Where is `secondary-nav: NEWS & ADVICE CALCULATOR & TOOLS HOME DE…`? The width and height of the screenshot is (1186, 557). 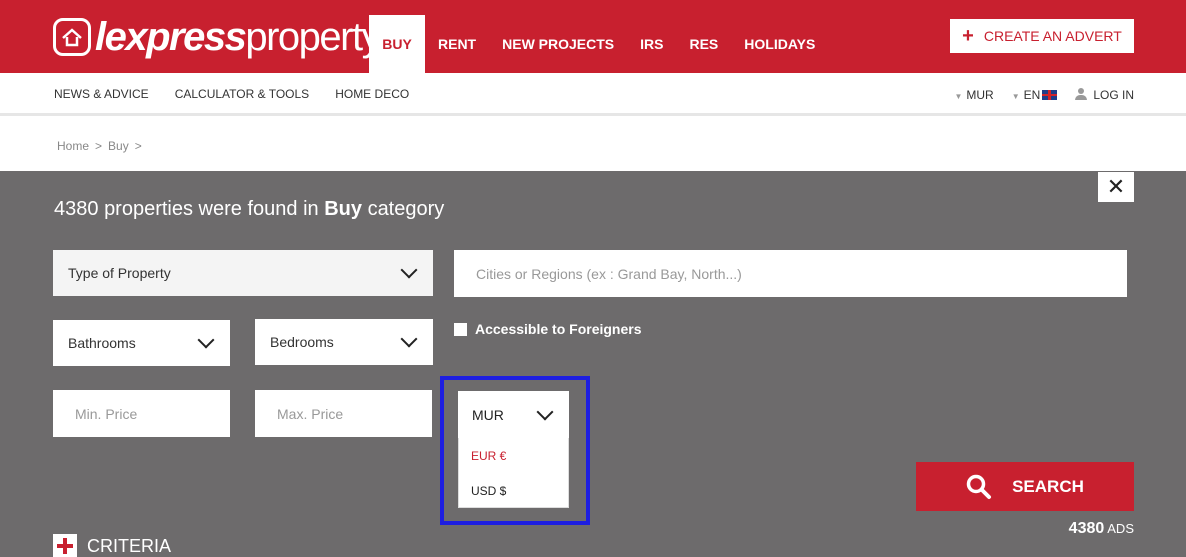 secondary-nav: NEWS & ADVICE CALCULATOR & TOOLS HOME DE… is located at coordinates (593, 94).